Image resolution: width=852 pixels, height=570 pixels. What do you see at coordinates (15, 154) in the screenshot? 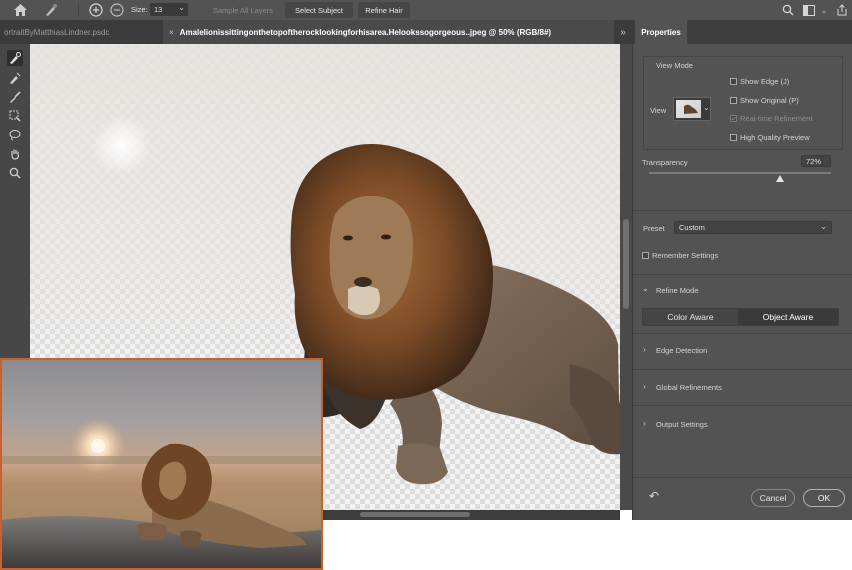
I see `hand-tool-icon` at bounding box center [15, 154].